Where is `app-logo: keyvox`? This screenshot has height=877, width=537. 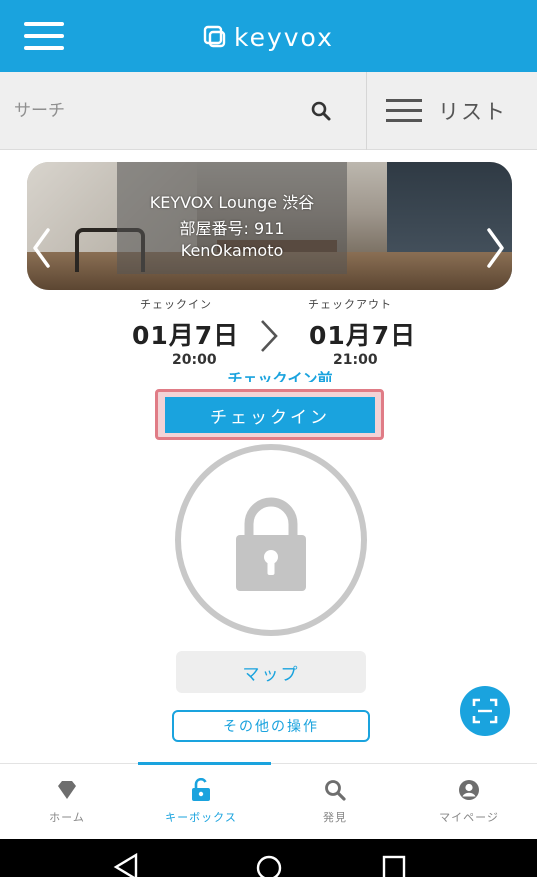 app-logo: keyvox is located at coordinates (268, 37).